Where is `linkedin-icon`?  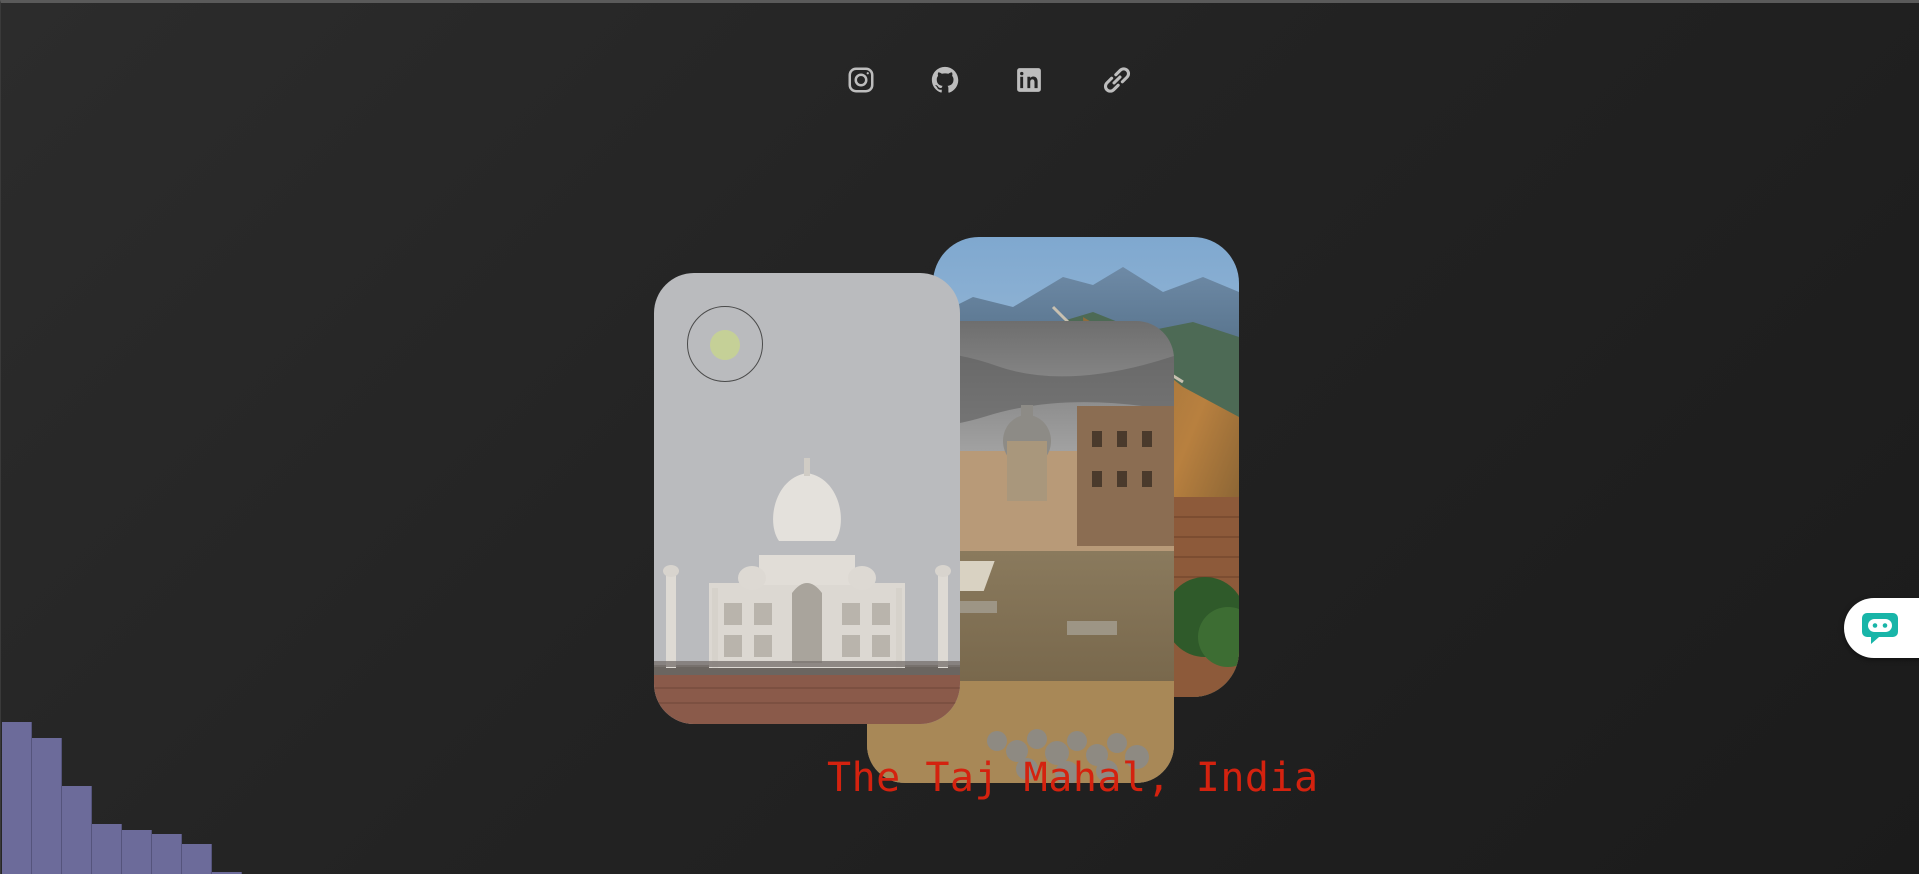 linkedin-icon is located at coordinates (1029, 80).